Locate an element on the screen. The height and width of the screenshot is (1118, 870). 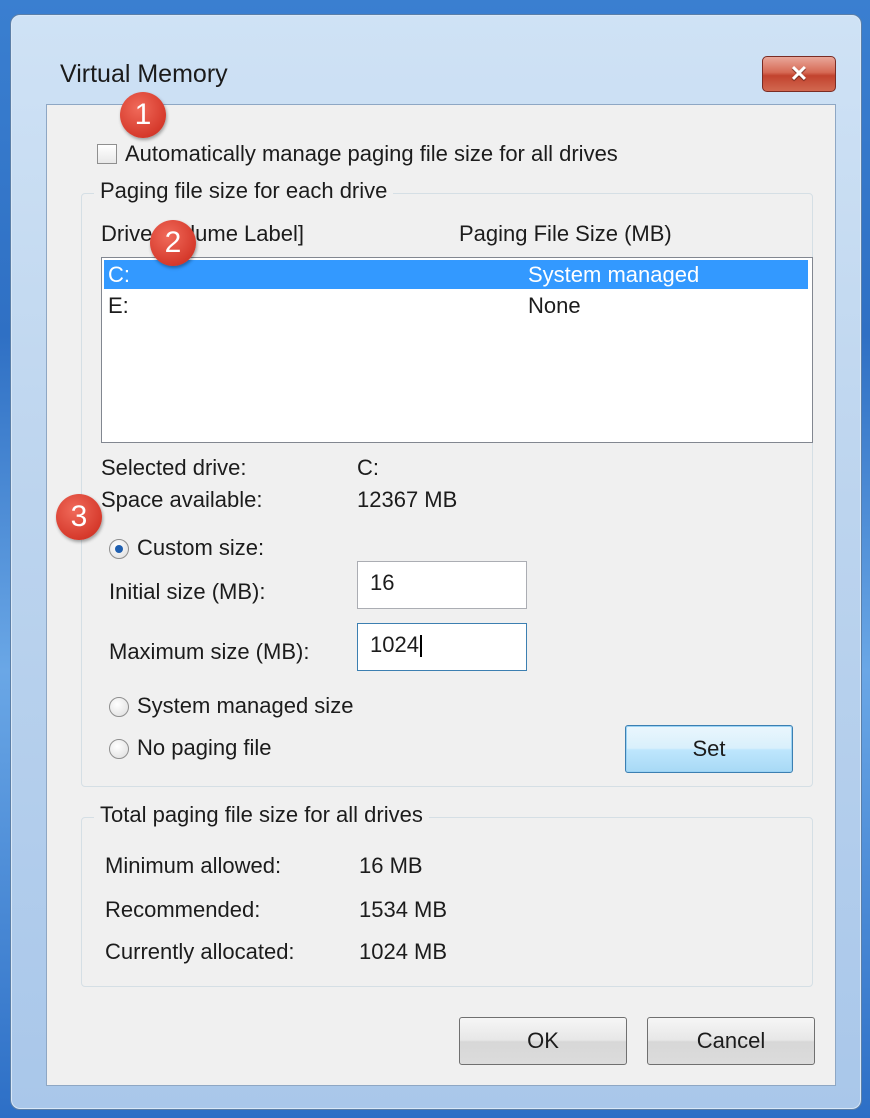
no-paging-radio is located at coordinates (119, 749).